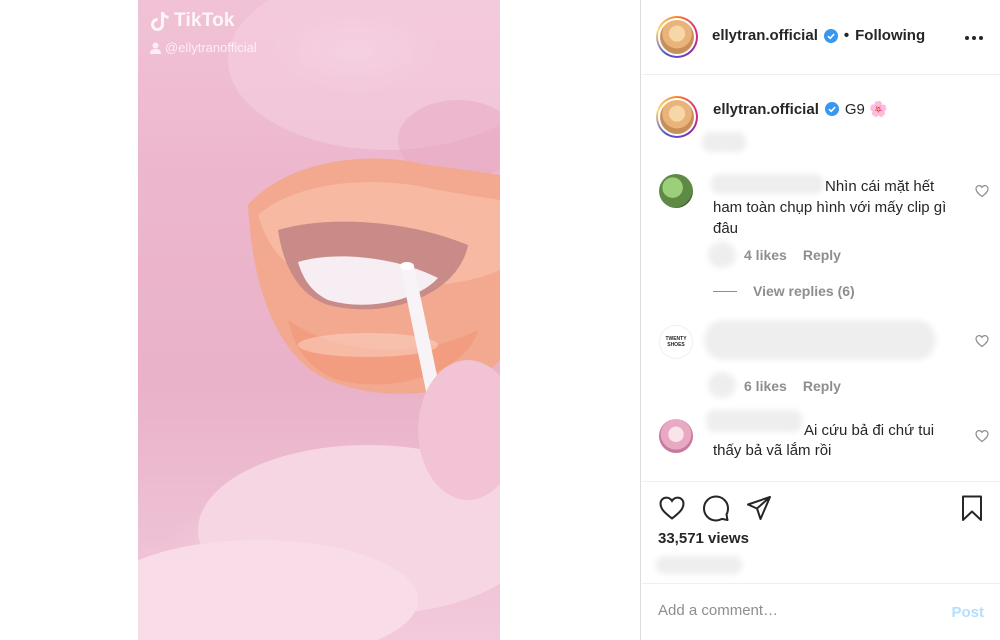 The image size is (1000, 640). What do you see at coordinates (703, 538) in the screenshot?
I see `view-count: 33,571 views` at bounding box center [703, 538].